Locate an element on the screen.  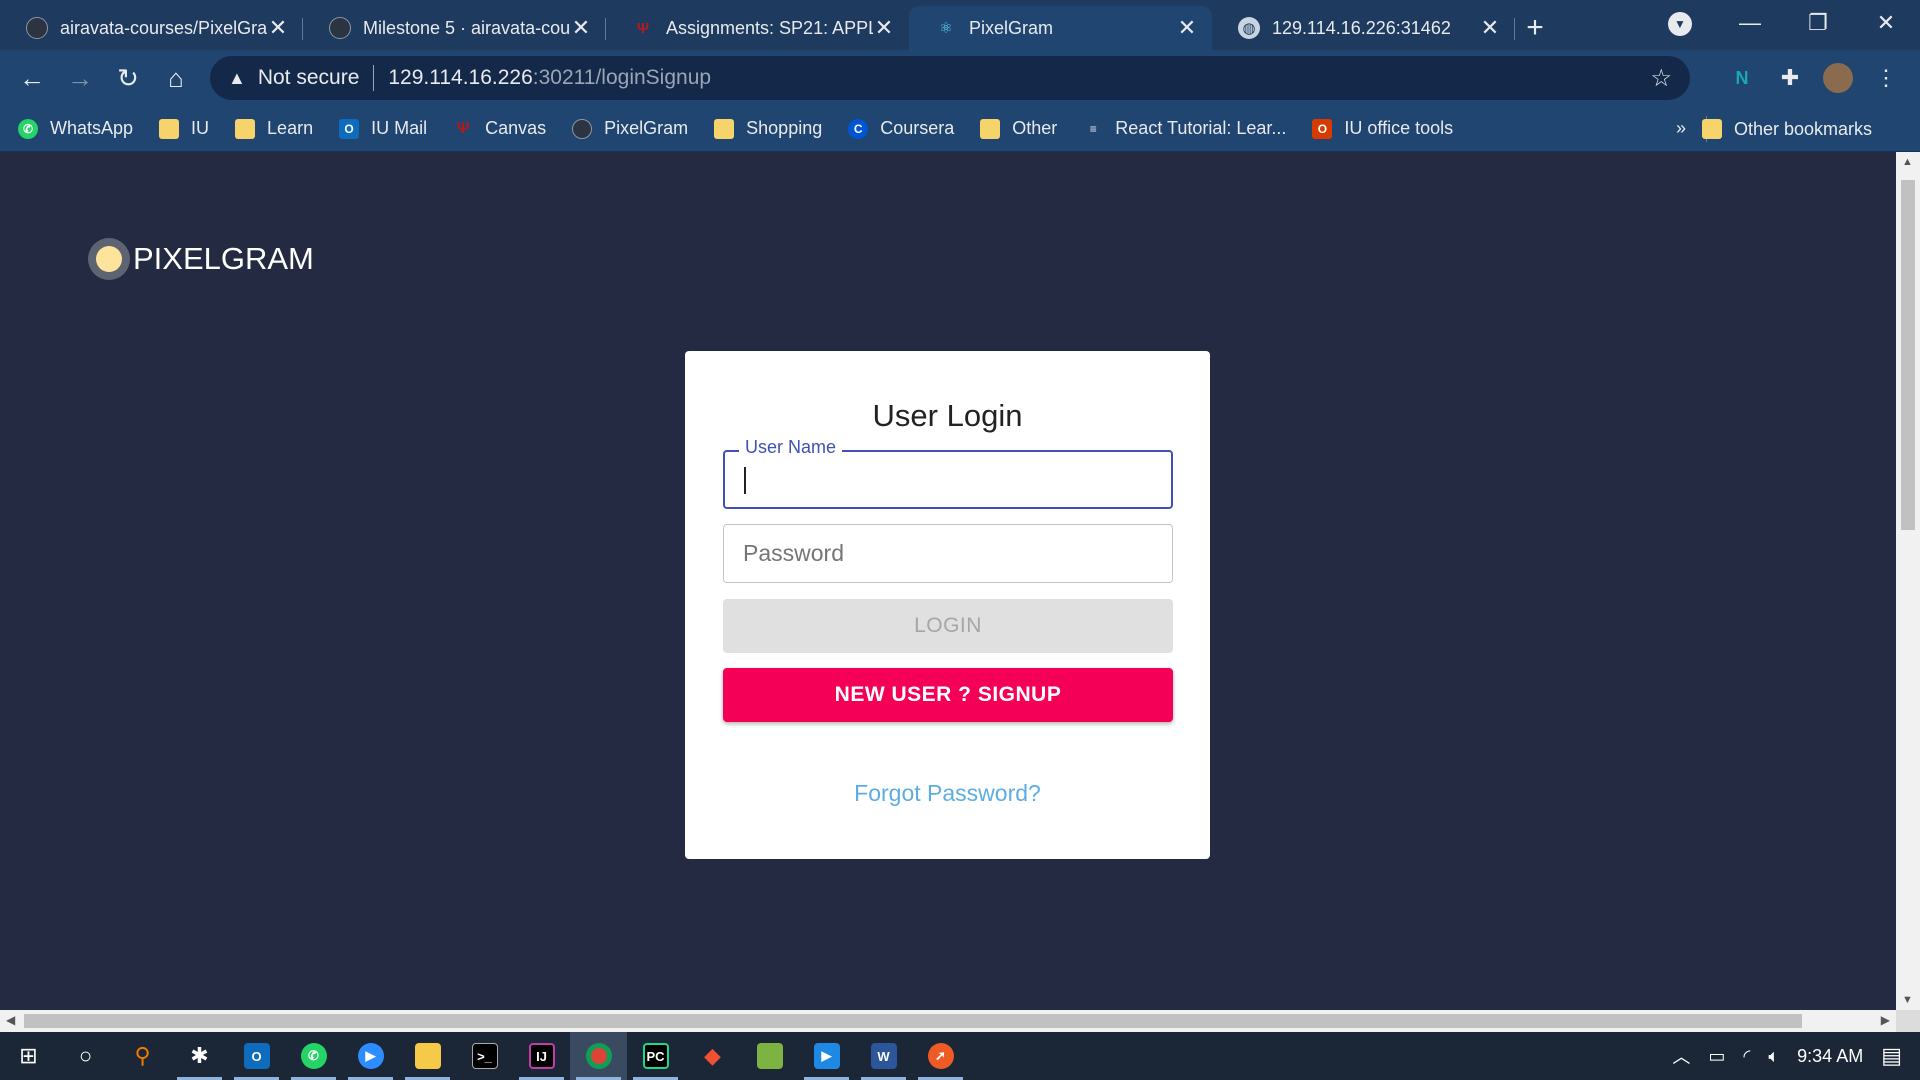
forgot-password-link: Forgot Password? is located at coordinates (947, 793).